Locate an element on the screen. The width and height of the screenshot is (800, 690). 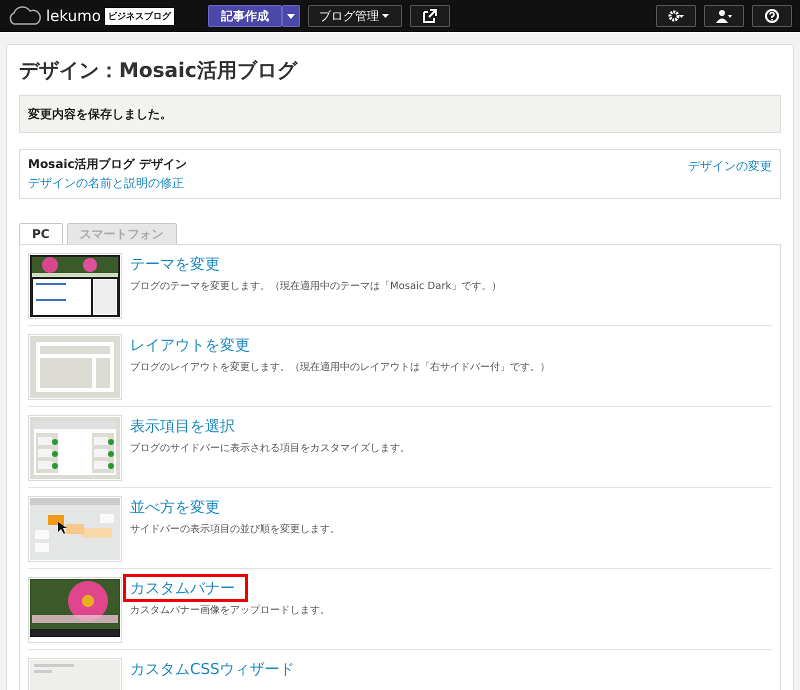
tab: PC is located at coordinates (41, 233).